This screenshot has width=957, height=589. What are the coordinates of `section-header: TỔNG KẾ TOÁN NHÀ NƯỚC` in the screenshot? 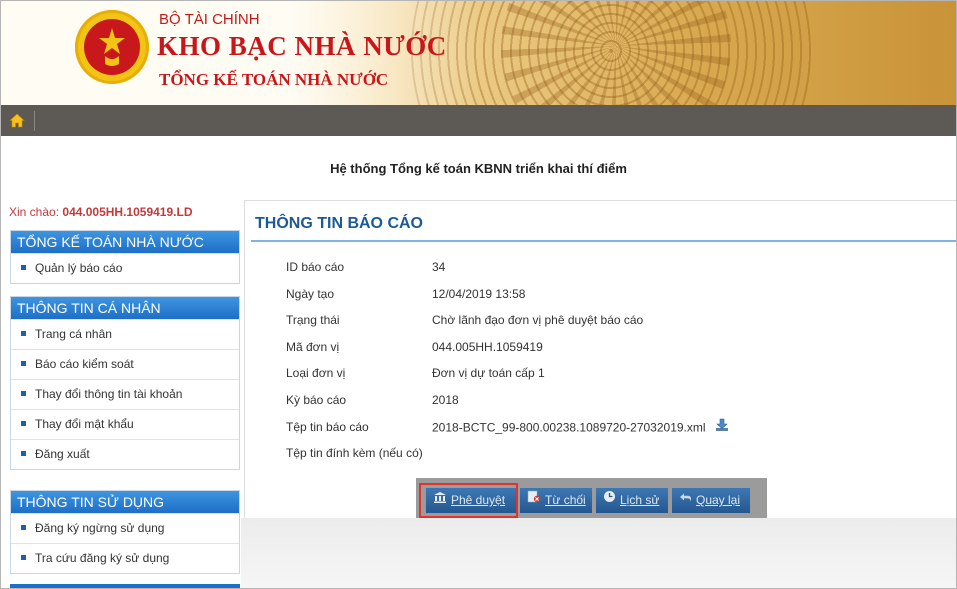 It's located at (125, 242).